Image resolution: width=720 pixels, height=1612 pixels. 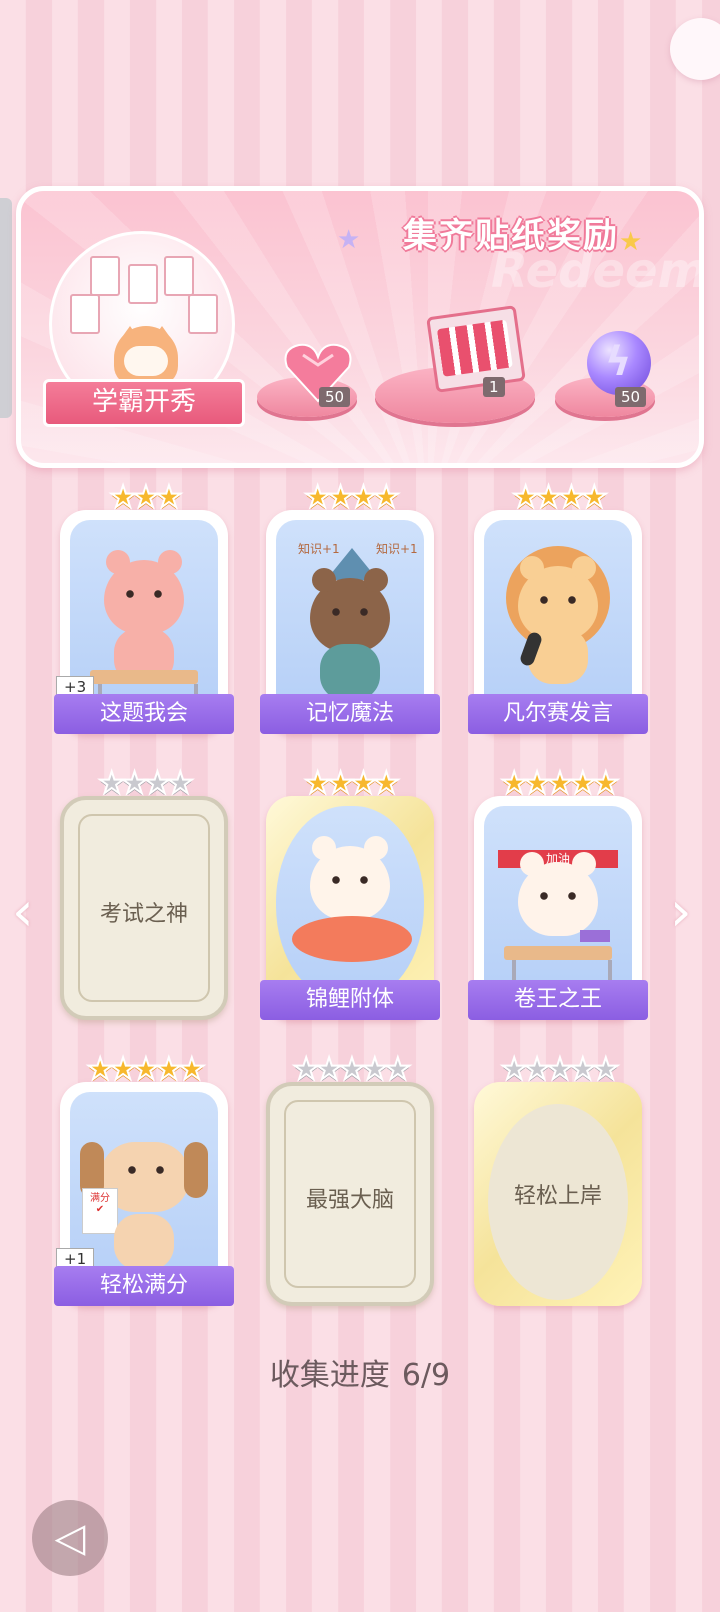 I want to click on sticker-card: ★★★★ 凡尔赛发言, so click(x=558, y=606).